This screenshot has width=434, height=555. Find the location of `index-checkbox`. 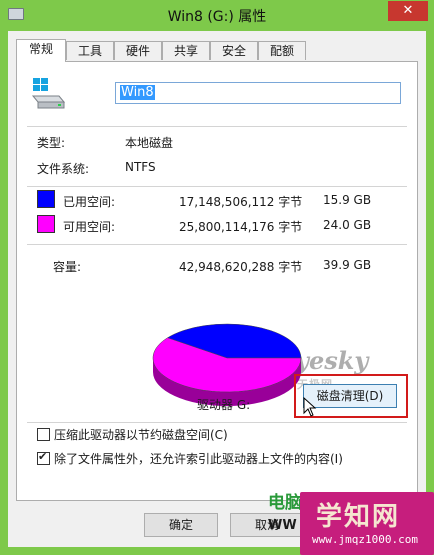

index-checkbox is located at coordinates (43, 457).